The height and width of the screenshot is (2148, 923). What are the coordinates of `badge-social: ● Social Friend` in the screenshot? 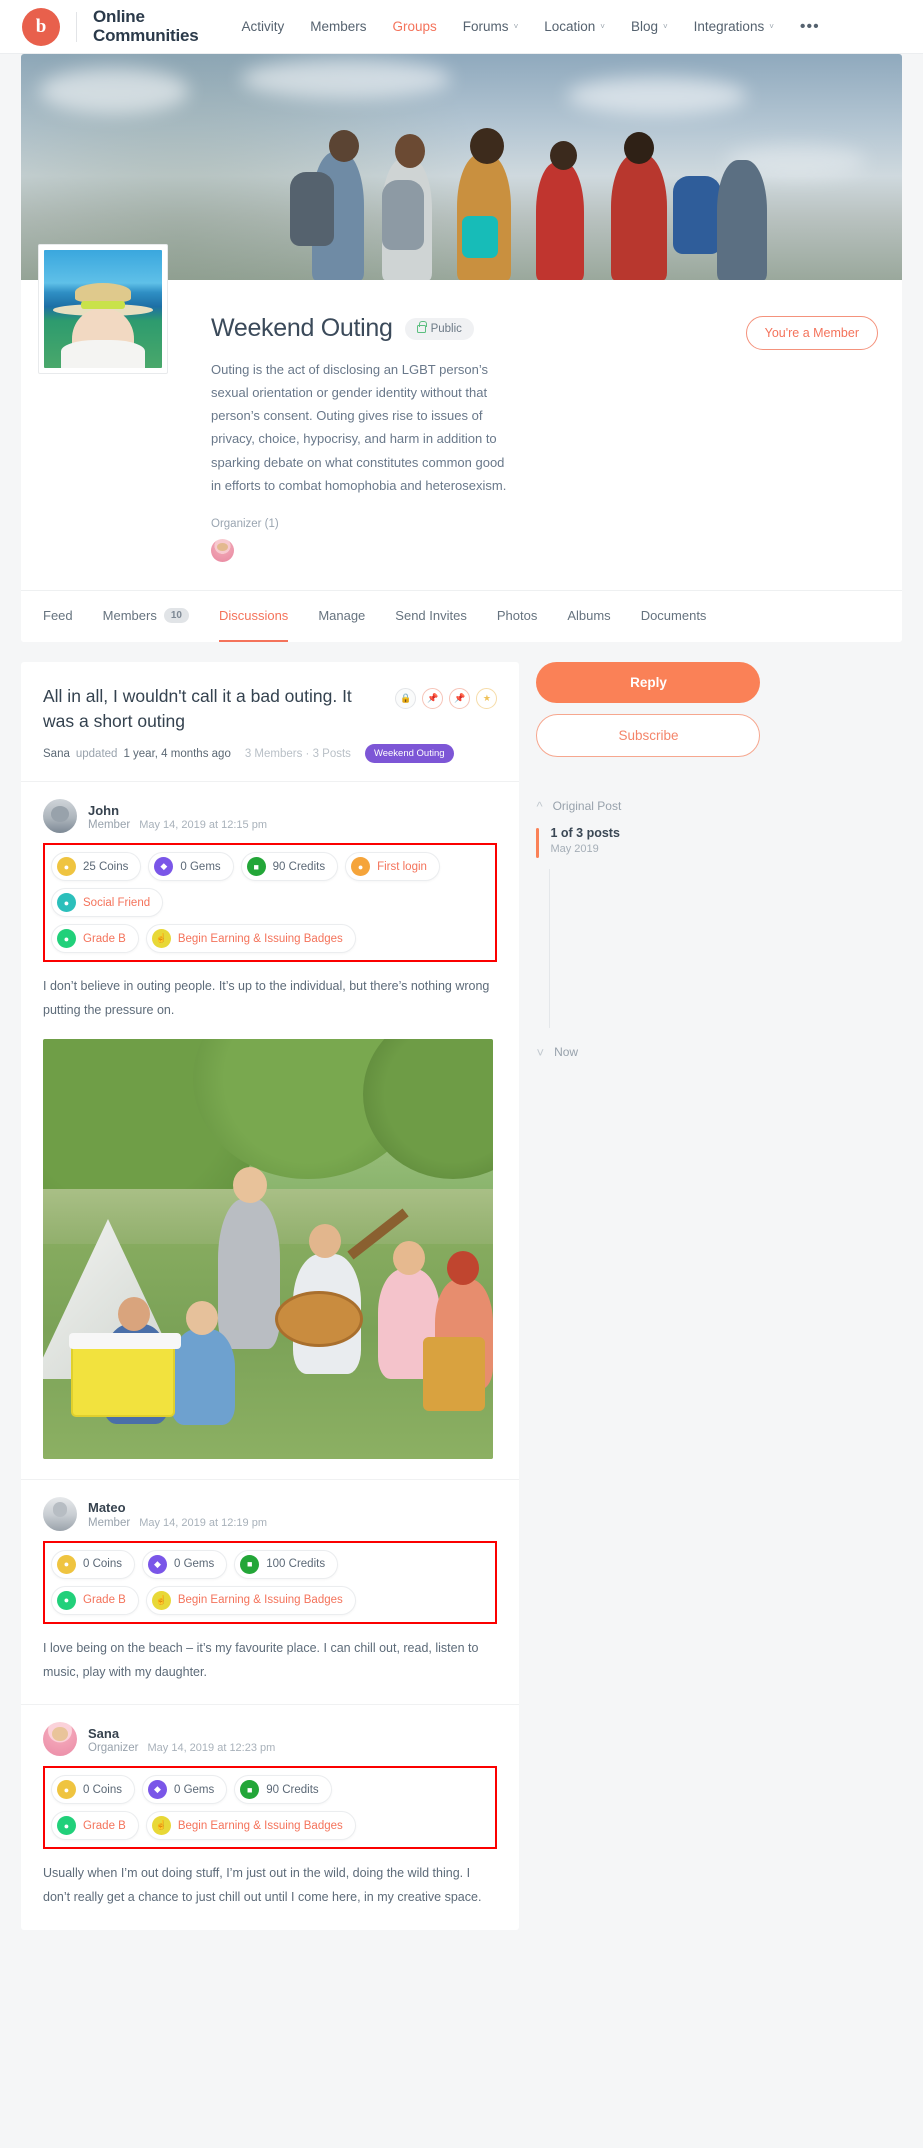 It's located at (107, 903).